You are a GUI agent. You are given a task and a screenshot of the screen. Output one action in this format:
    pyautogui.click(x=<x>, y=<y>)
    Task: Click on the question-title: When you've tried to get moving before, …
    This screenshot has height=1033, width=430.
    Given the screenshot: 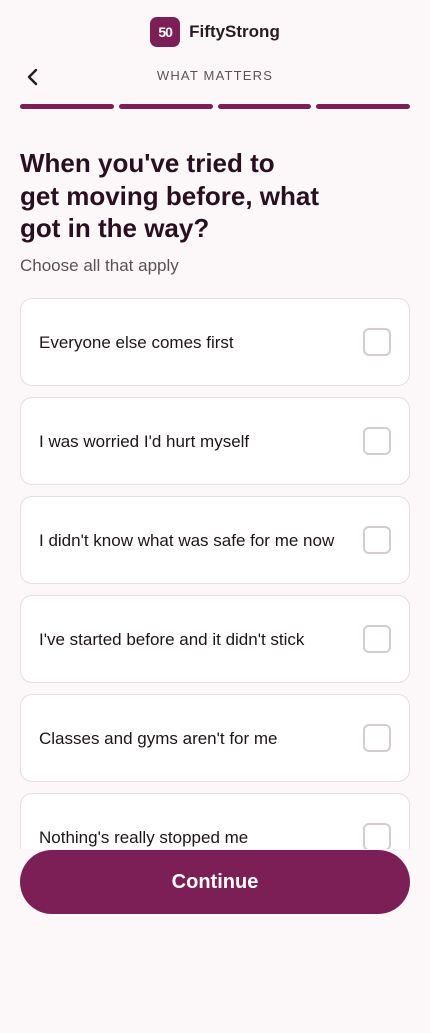 What is the action you would take?
    pyautogui.click(x=170, y=195)
    